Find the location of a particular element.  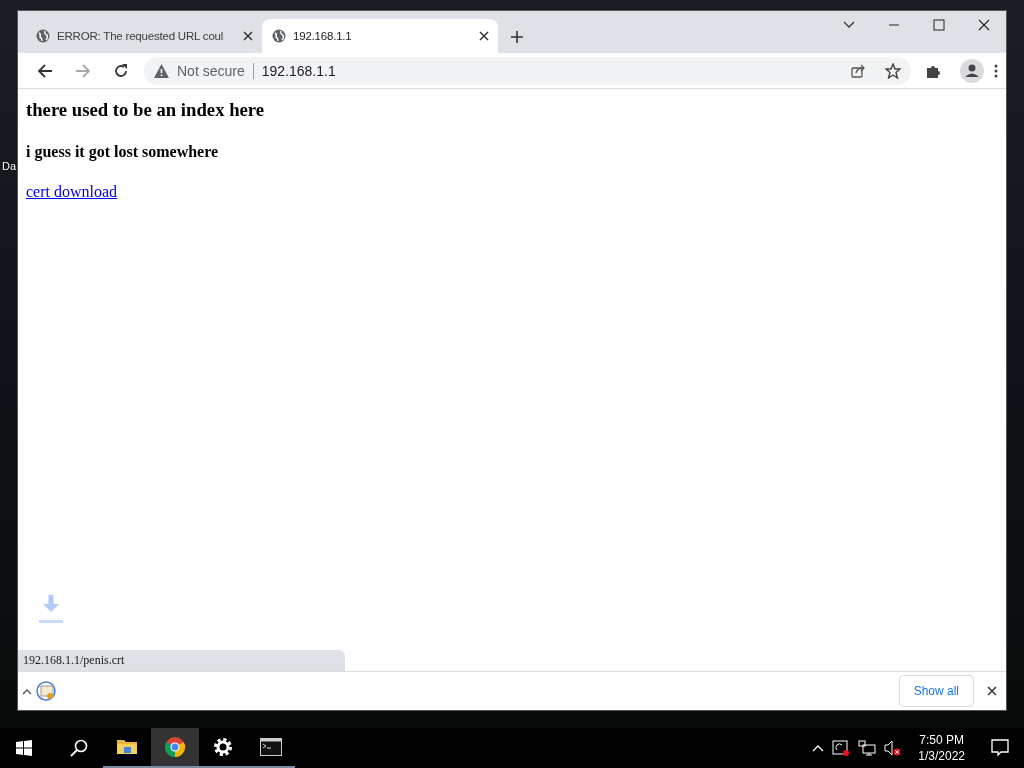

reload-icon is located at coordinates (121, 70).